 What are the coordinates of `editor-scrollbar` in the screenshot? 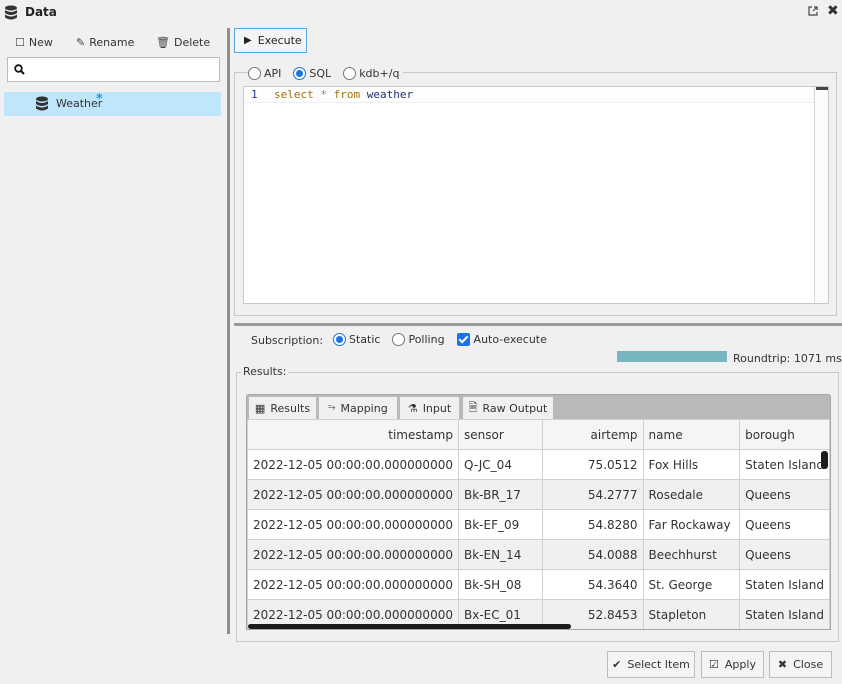 It's located at (821, 195).